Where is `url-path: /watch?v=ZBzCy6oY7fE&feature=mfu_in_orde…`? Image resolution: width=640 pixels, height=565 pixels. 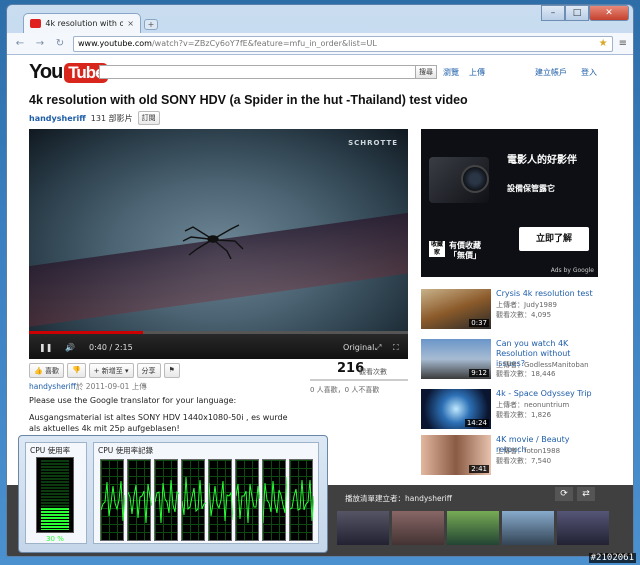 url-path: /watch?v=ZBzCy6oY7fE&feature=mfu_in_orde… is located at coordinates (264, 43).